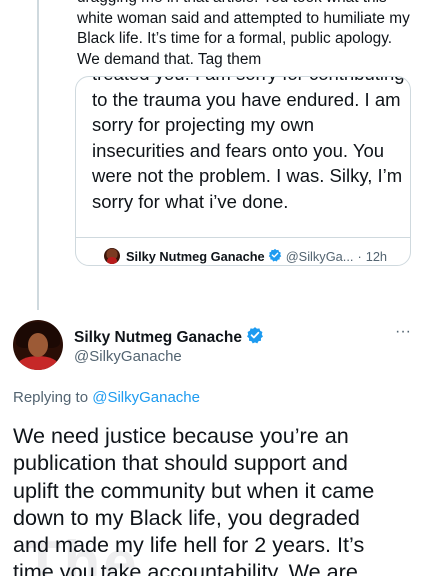  What do you see at coordinates (403, 333) in the screenshot?
I see `more-options-icon: ···` at bounding box center [403, 333].